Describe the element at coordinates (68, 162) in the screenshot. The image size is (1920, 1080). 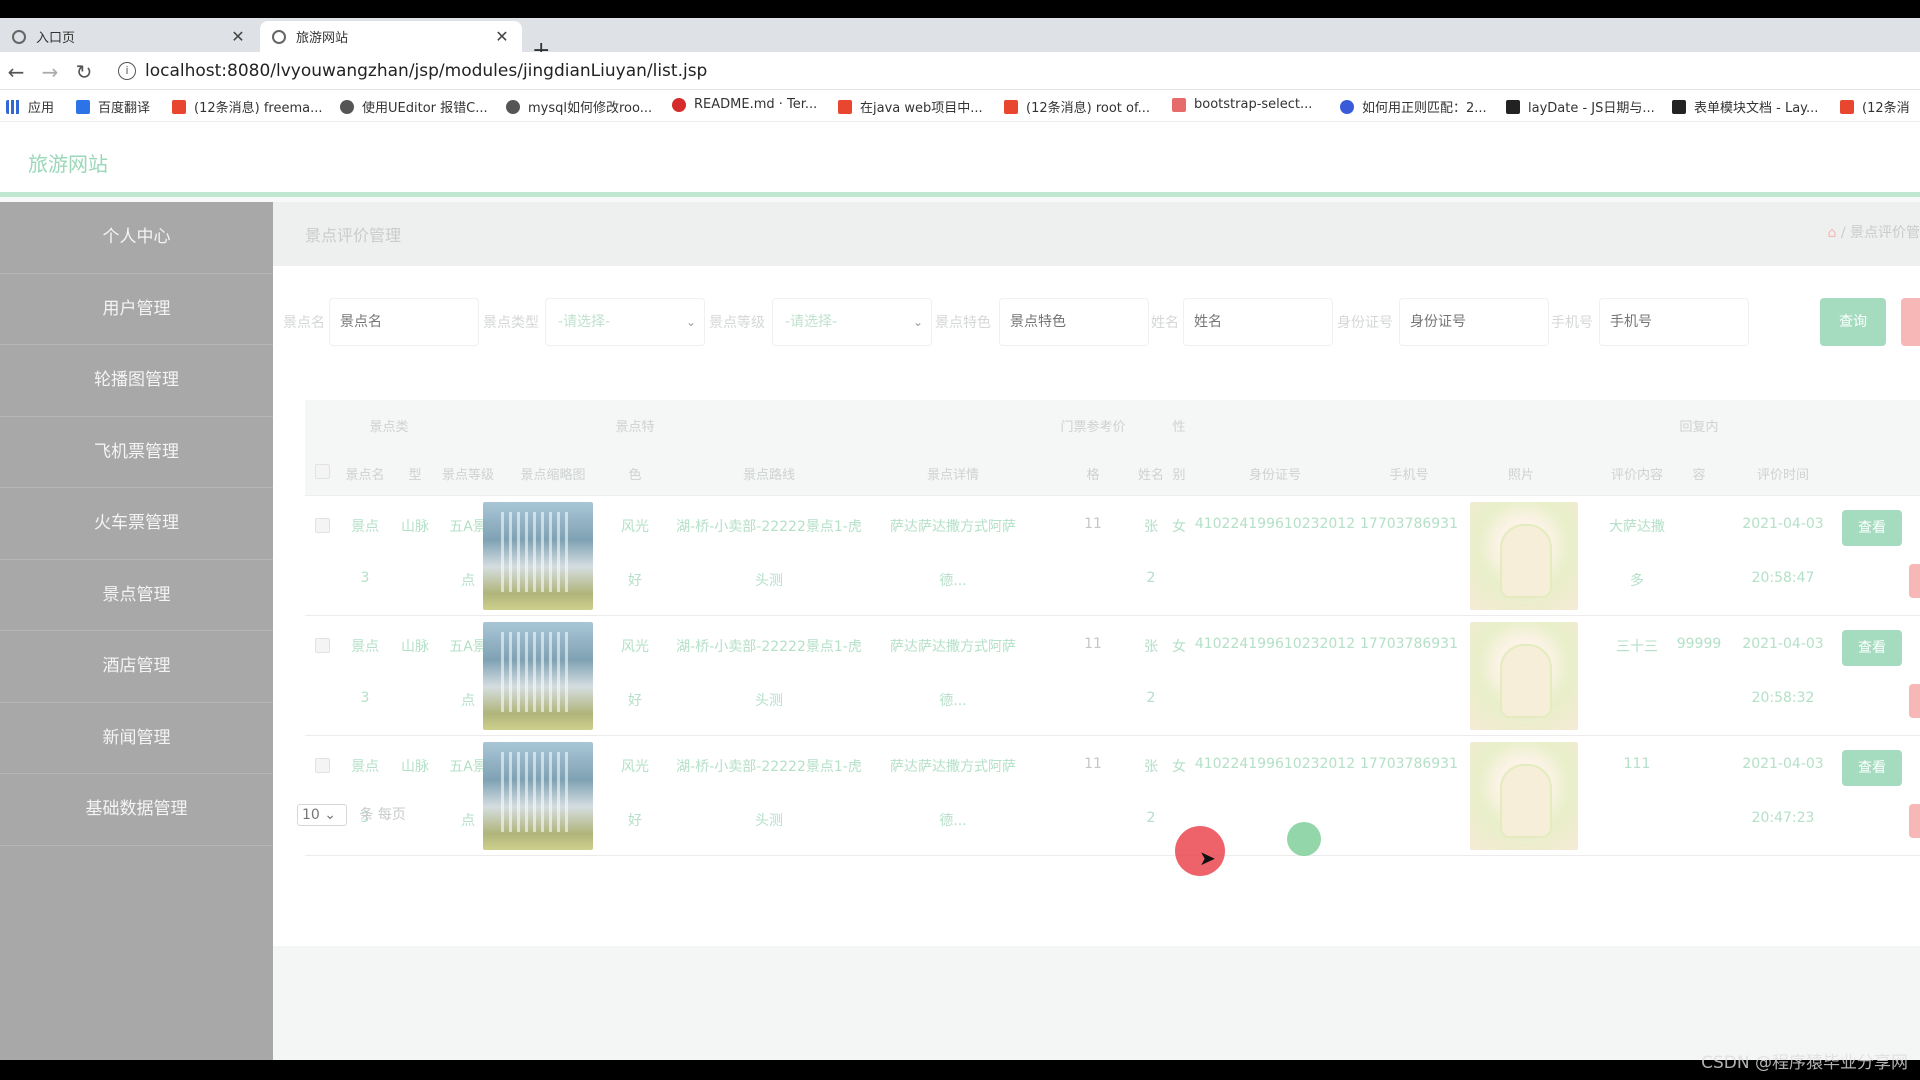
I see `site-title: 旅游网站` at that location.